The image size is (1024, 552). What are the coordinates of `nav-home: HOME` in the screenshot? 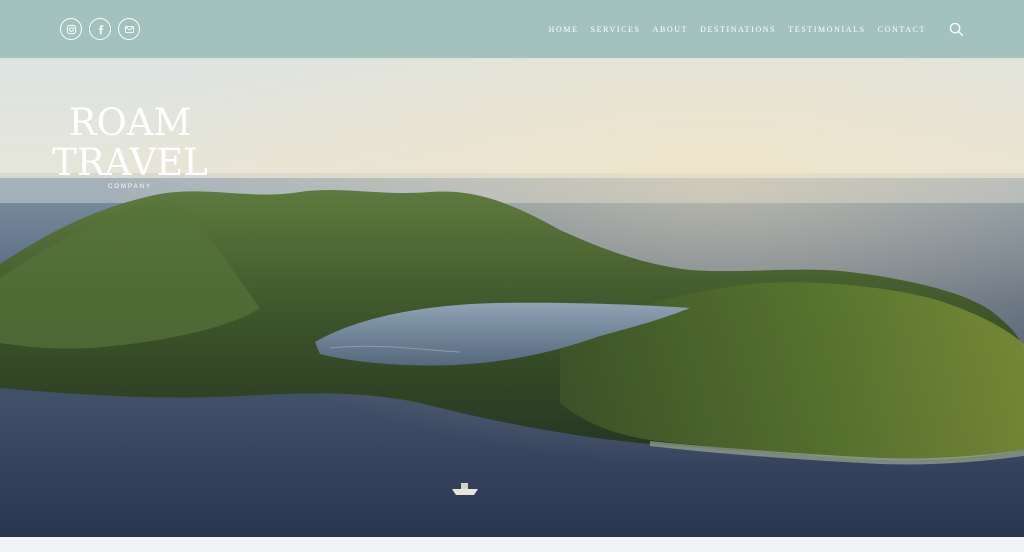 It's located at (564, 29).